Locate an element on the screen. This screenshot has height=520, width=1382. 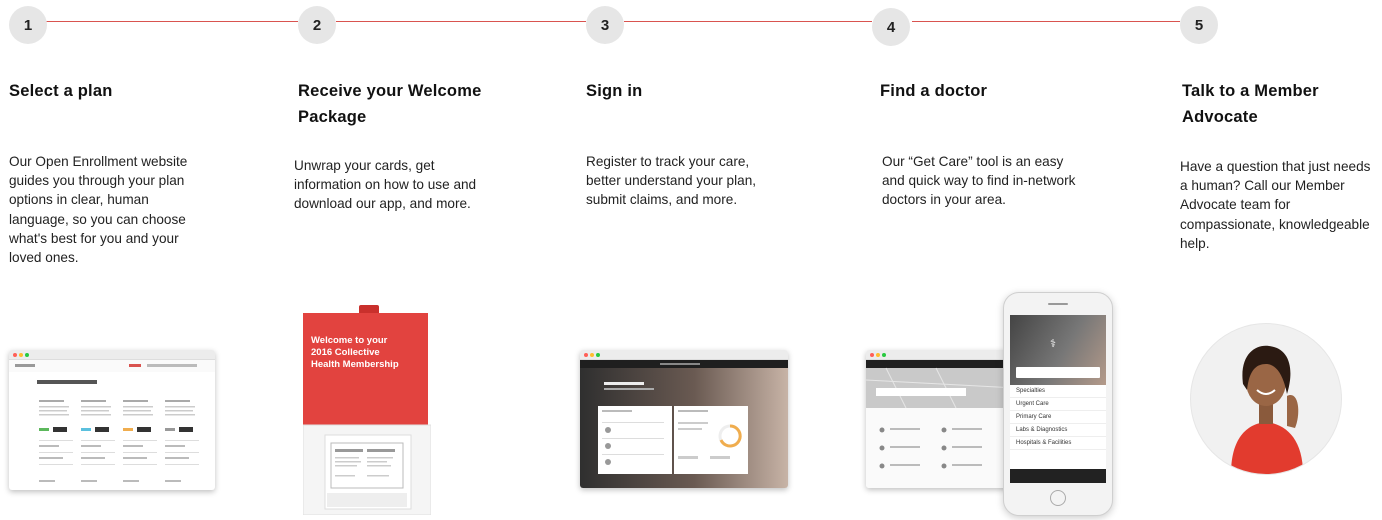
get-care-desktop-screenshot is located at coordinates (941, 419).